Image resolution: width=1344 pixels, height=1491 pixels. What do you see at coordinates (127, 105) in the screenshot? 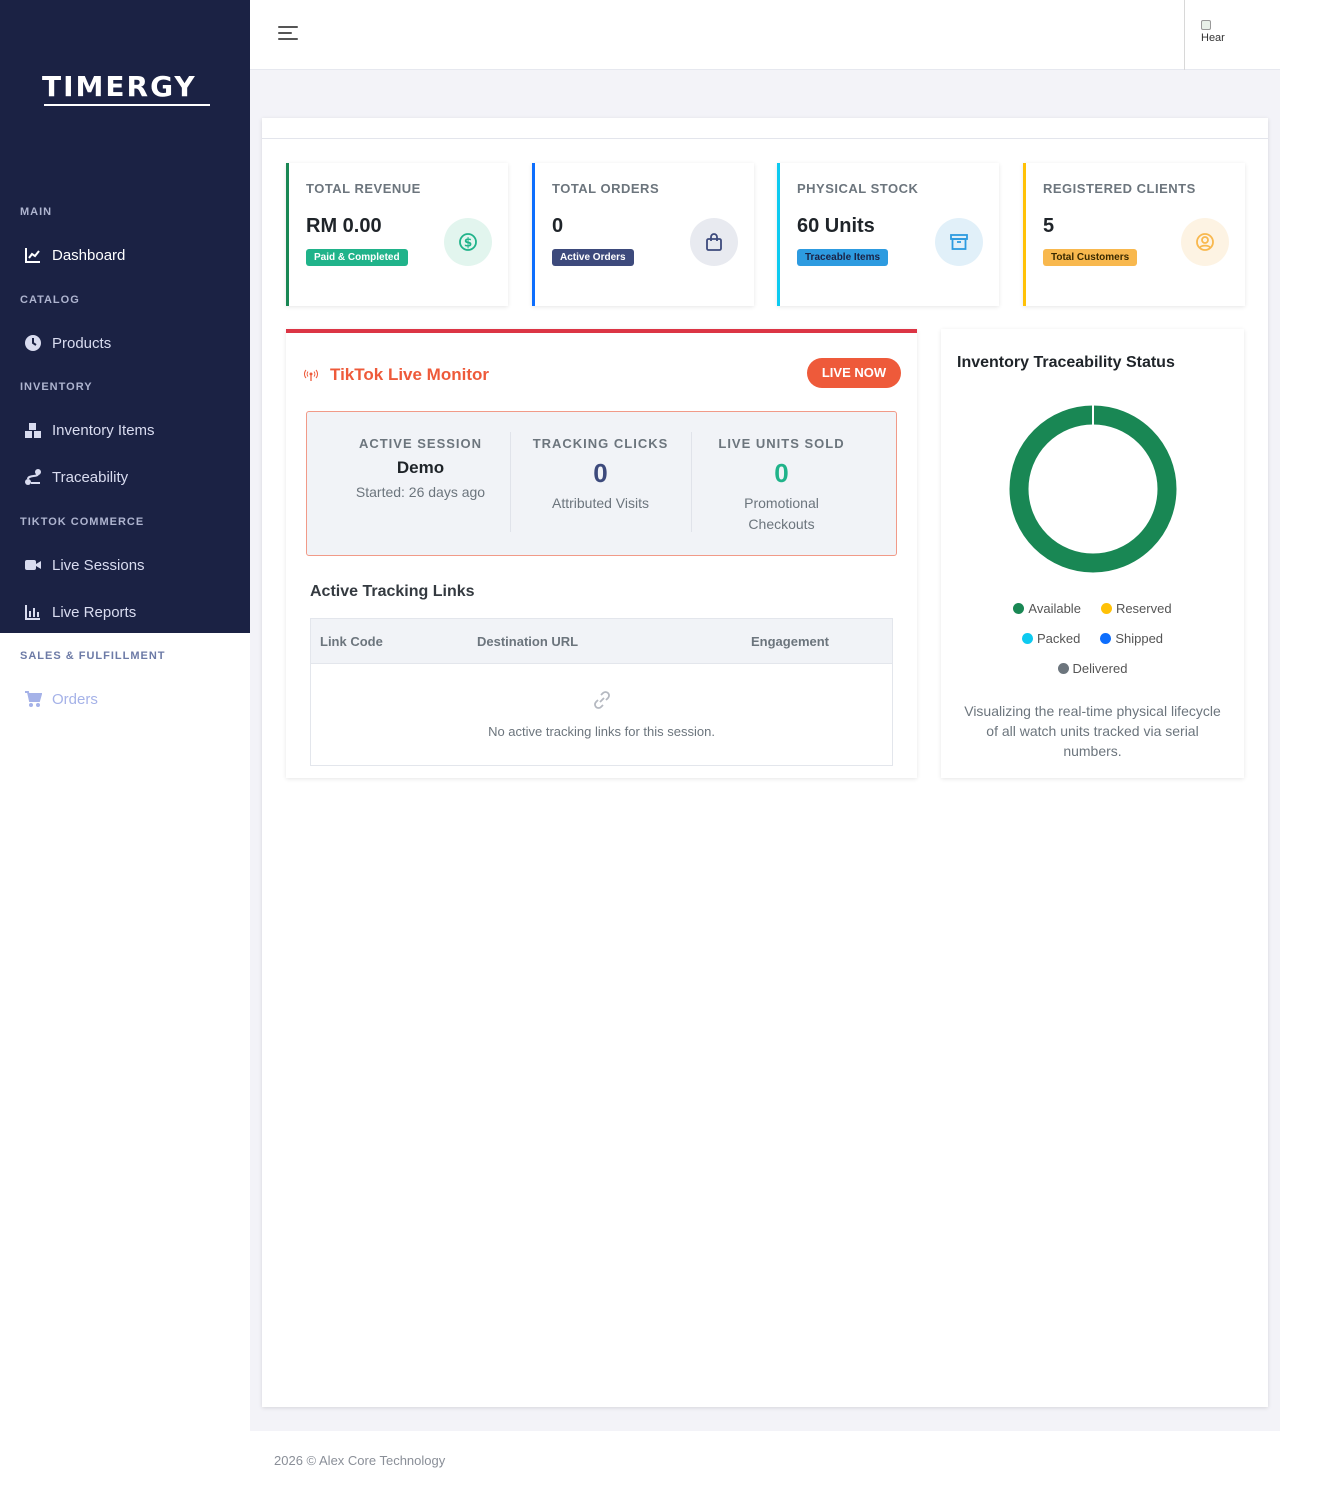
I see `logo-underline` at bounding box center [127, 105].